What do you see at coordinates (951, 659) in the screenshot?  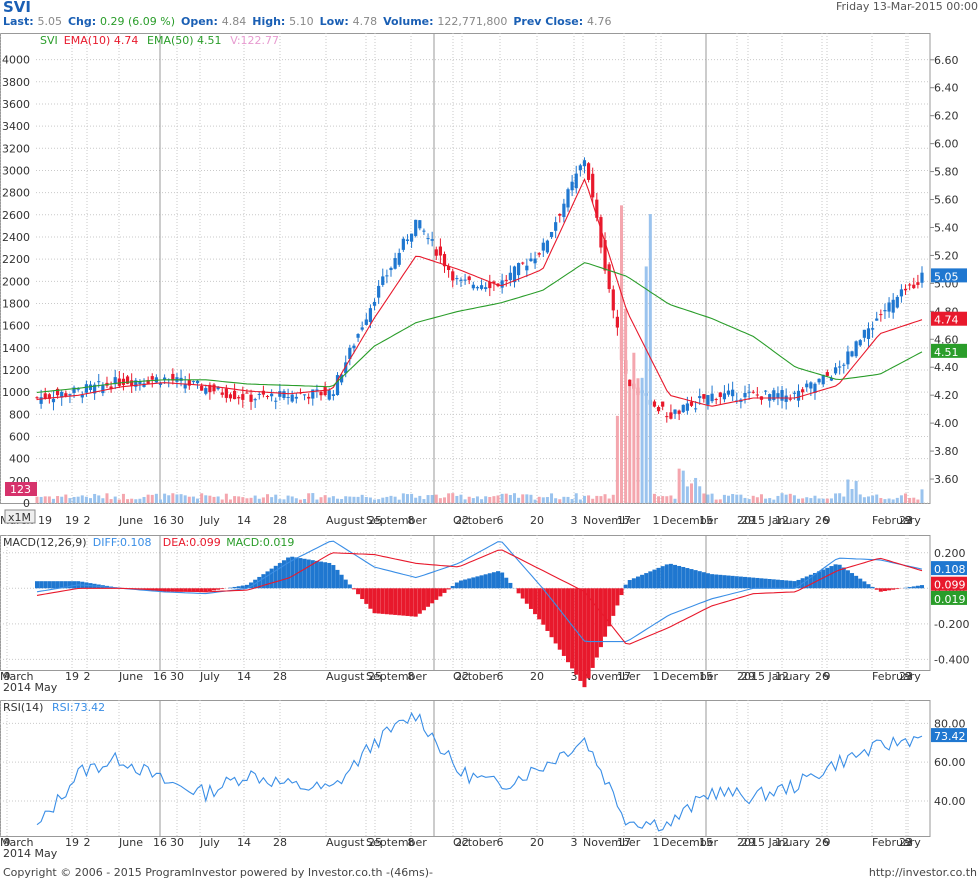 I see `macd-tick-label: -0.400` at bounding box center [951, 659].